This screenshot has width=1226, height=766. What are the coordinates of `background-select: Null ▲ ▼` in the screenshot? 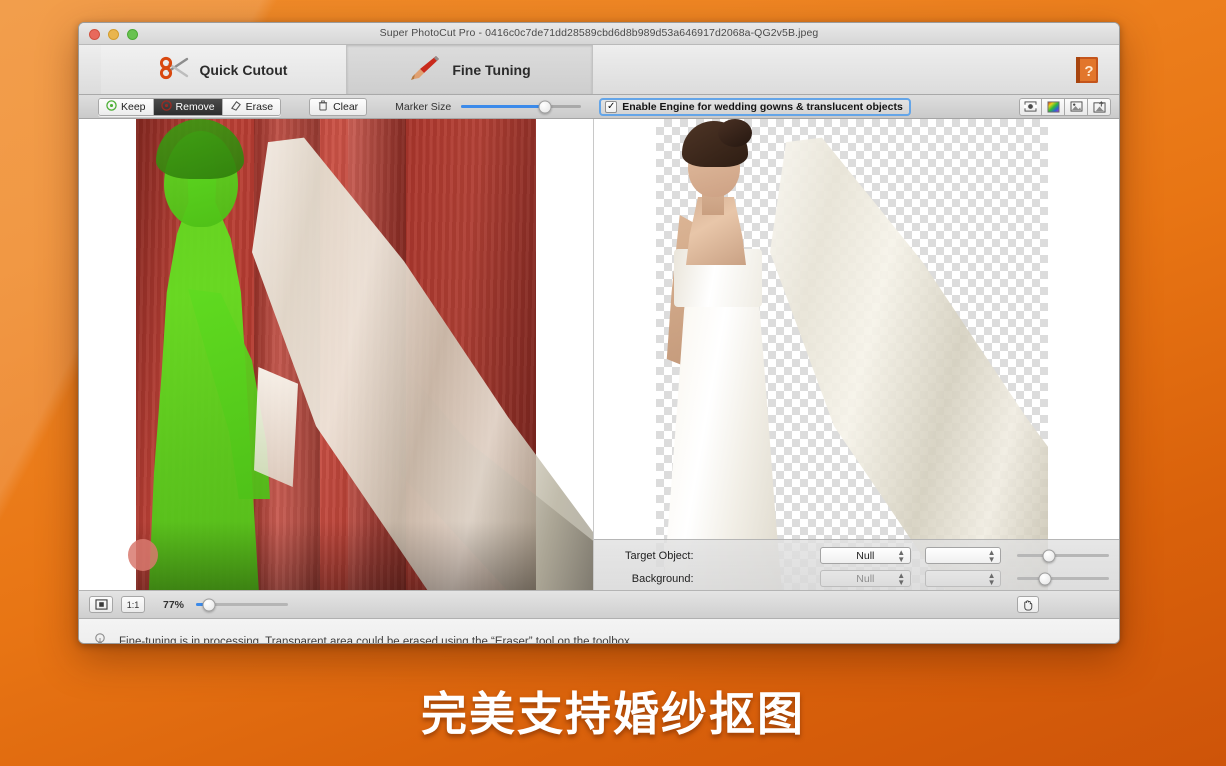 It's located at (865, 578).